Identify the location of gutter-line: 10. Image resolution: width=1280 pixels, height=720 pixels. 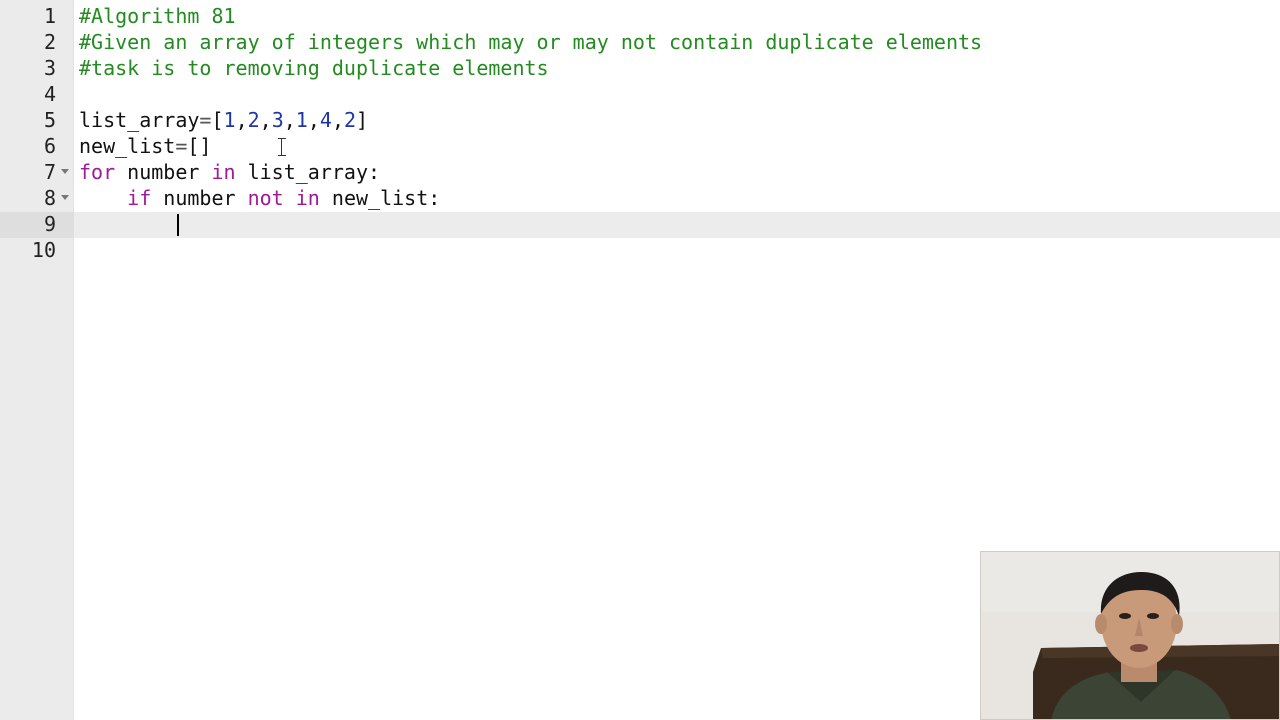
(37, 250).